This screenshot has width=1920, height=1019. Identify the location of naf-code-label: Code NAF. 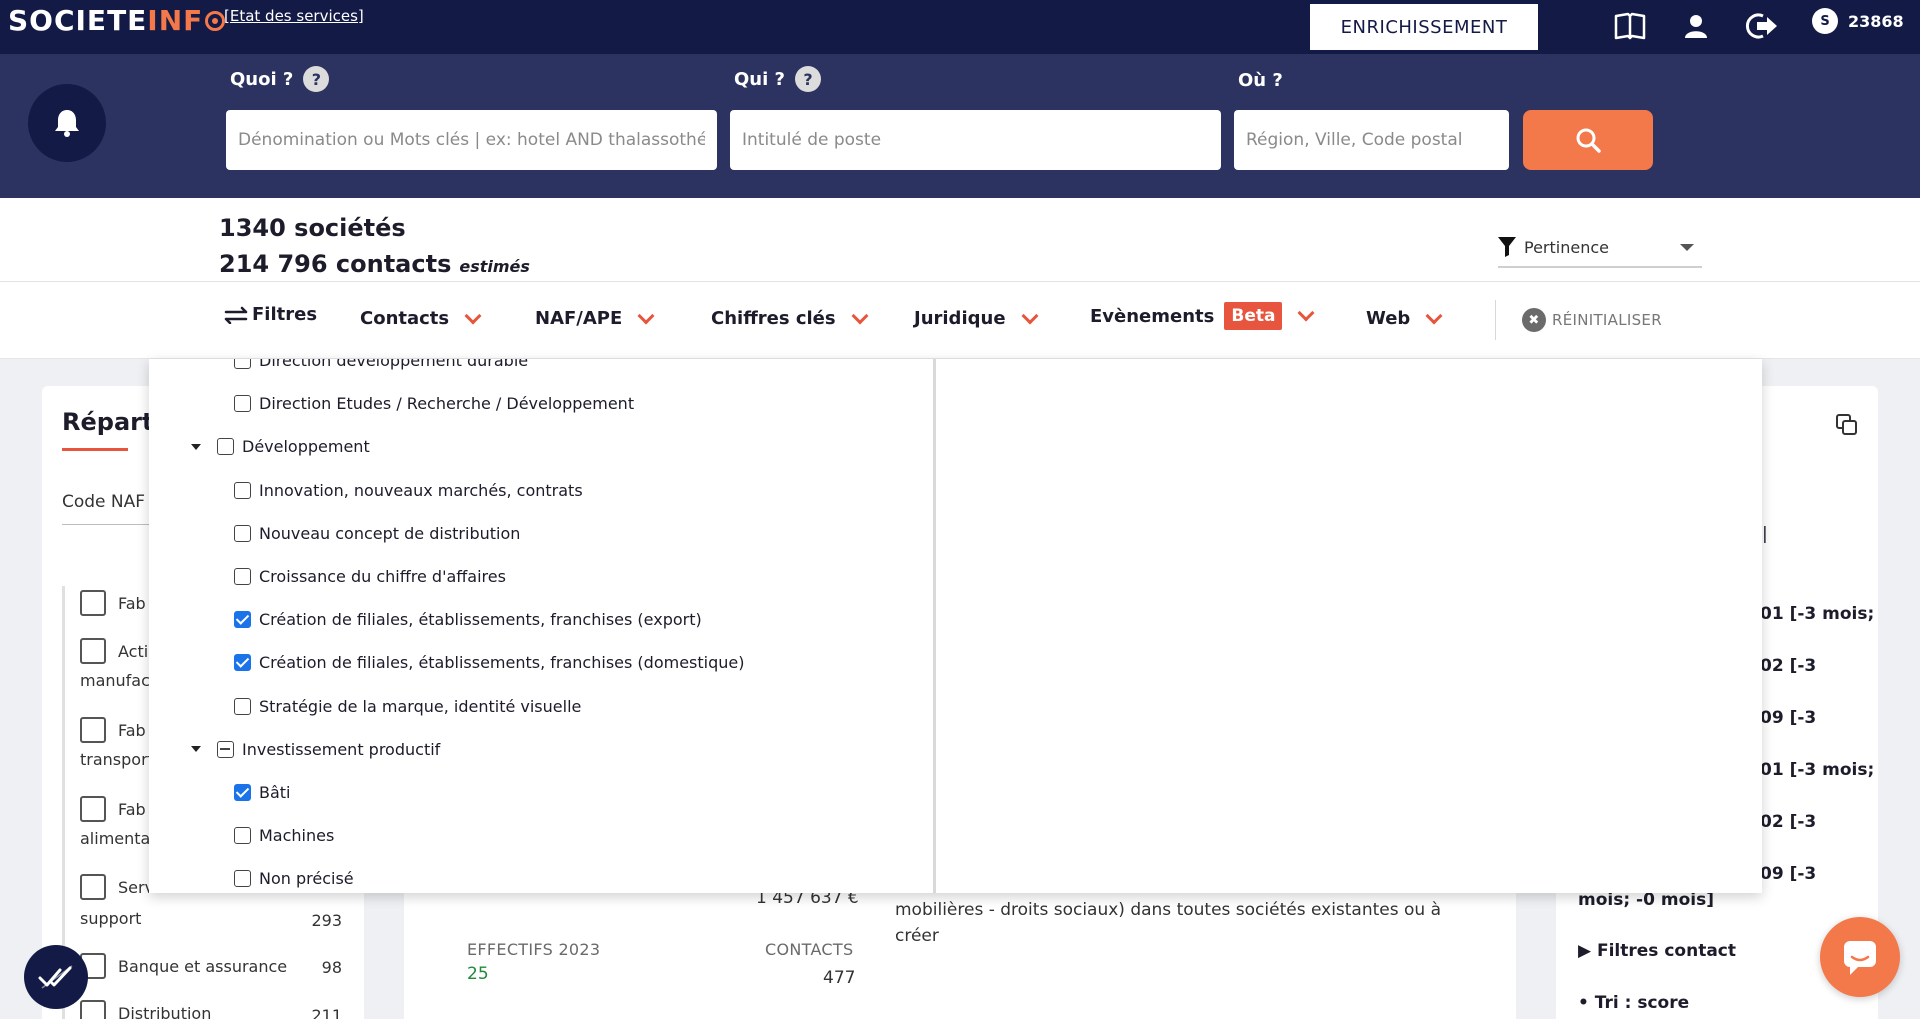
(104, 502).